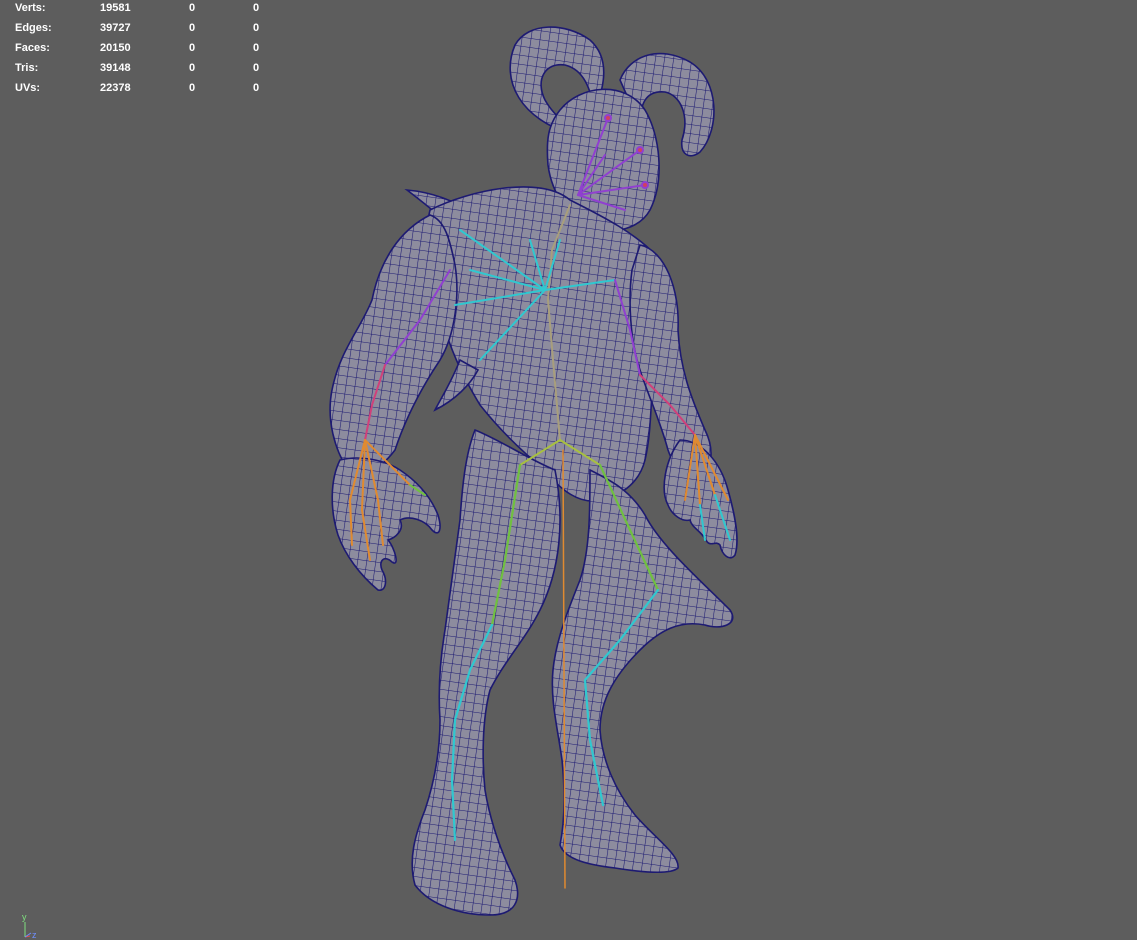  Describe the element at coordinates (145, 91) in the screenshot. I see `hud-row-uvs: UVs: 22378 0 0` at that location.